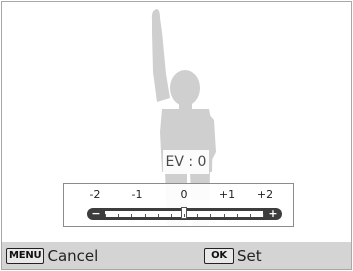  What do you see at coordinates (73, 255) in the screenshot?
I see `cancel-label: Cancel` at bounding box center [73, 255].